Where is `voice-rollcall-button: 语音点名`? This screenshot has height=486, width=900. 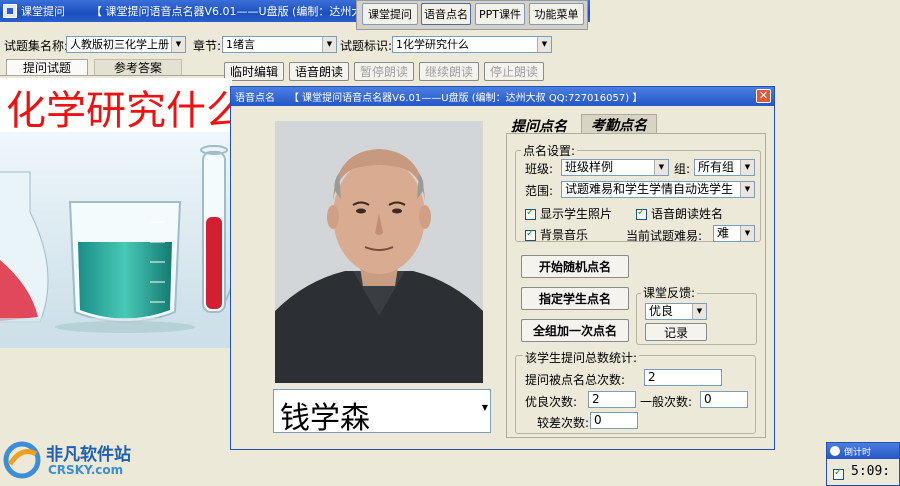 voice-rollcall-button: 语音点名 is located at coordinates (446, 14).